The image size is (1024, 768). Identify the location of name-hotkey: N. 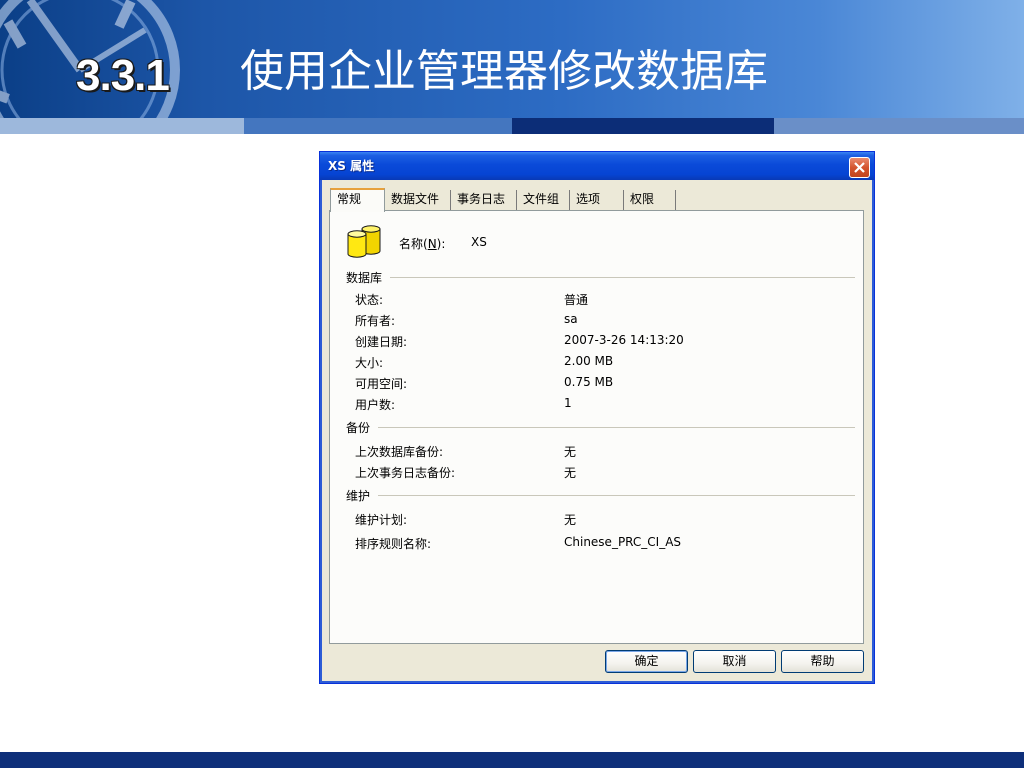
(432, 244).